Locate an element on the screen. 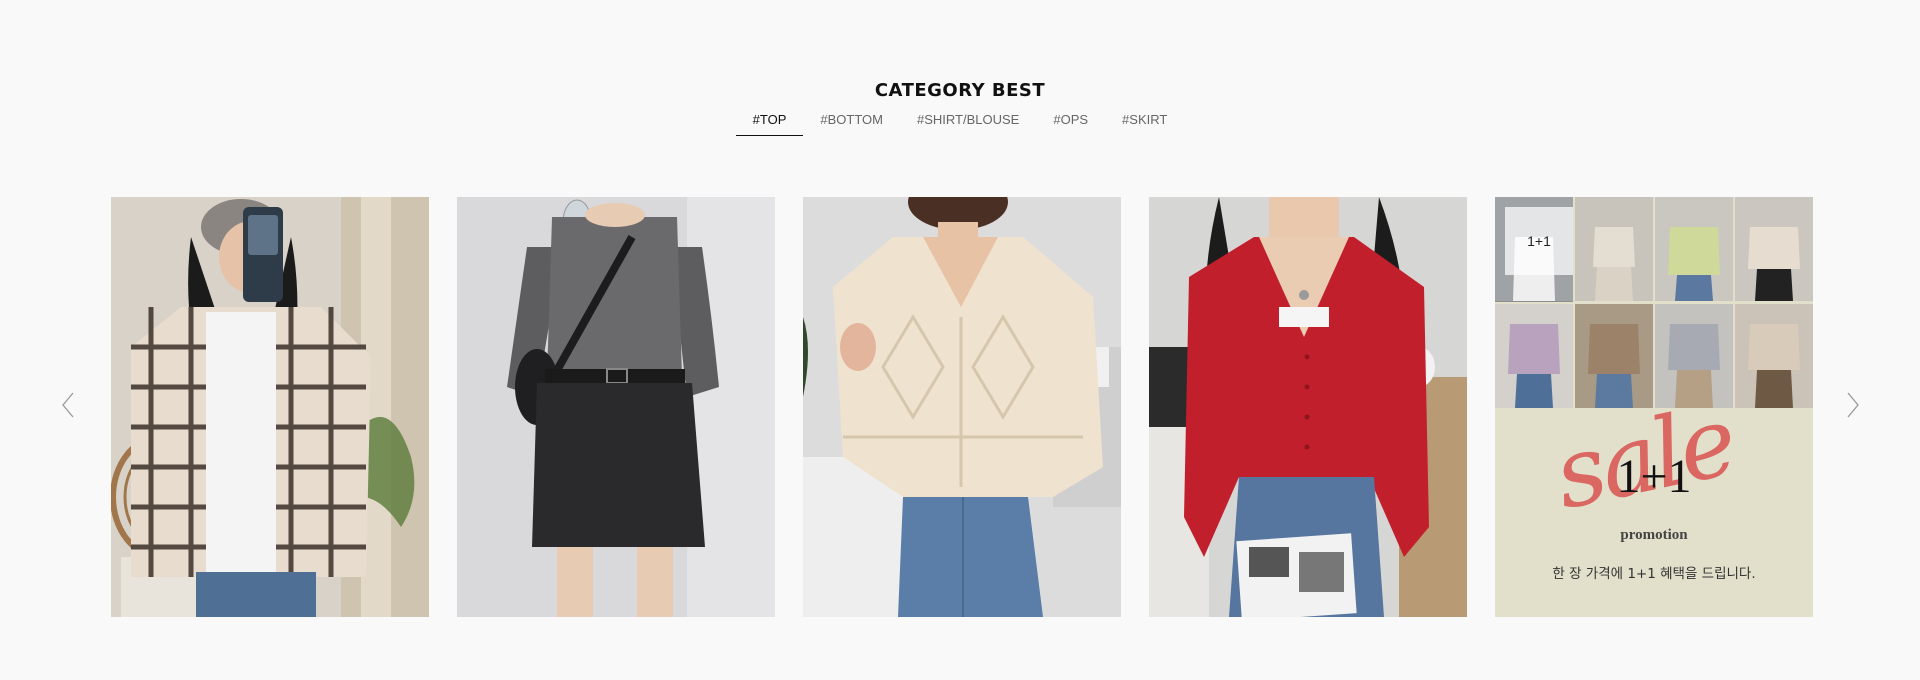  promo-thumbnail: 1+1 is located at coordinates (1534, 249).